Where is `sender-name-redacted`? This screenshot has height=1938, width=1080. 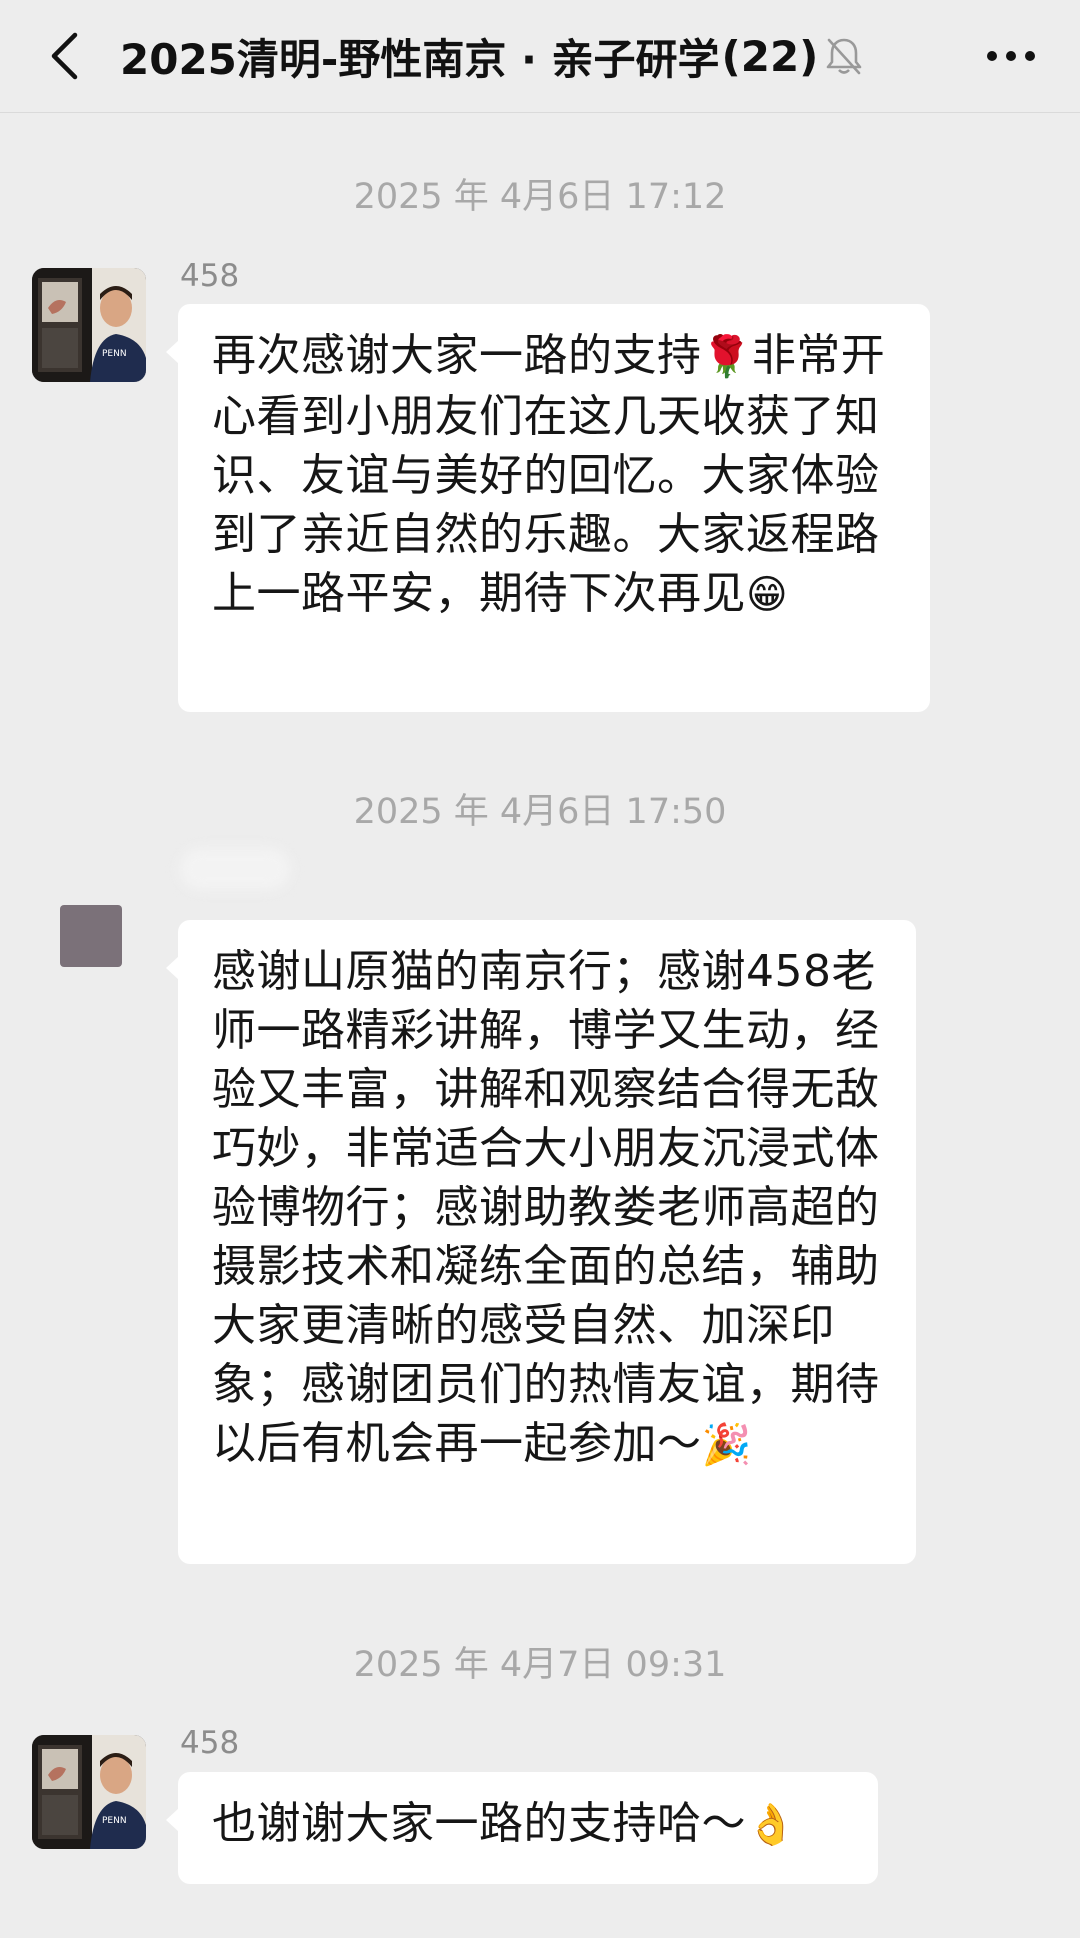 sender-name-redacted is located at coordinates (235, 869).